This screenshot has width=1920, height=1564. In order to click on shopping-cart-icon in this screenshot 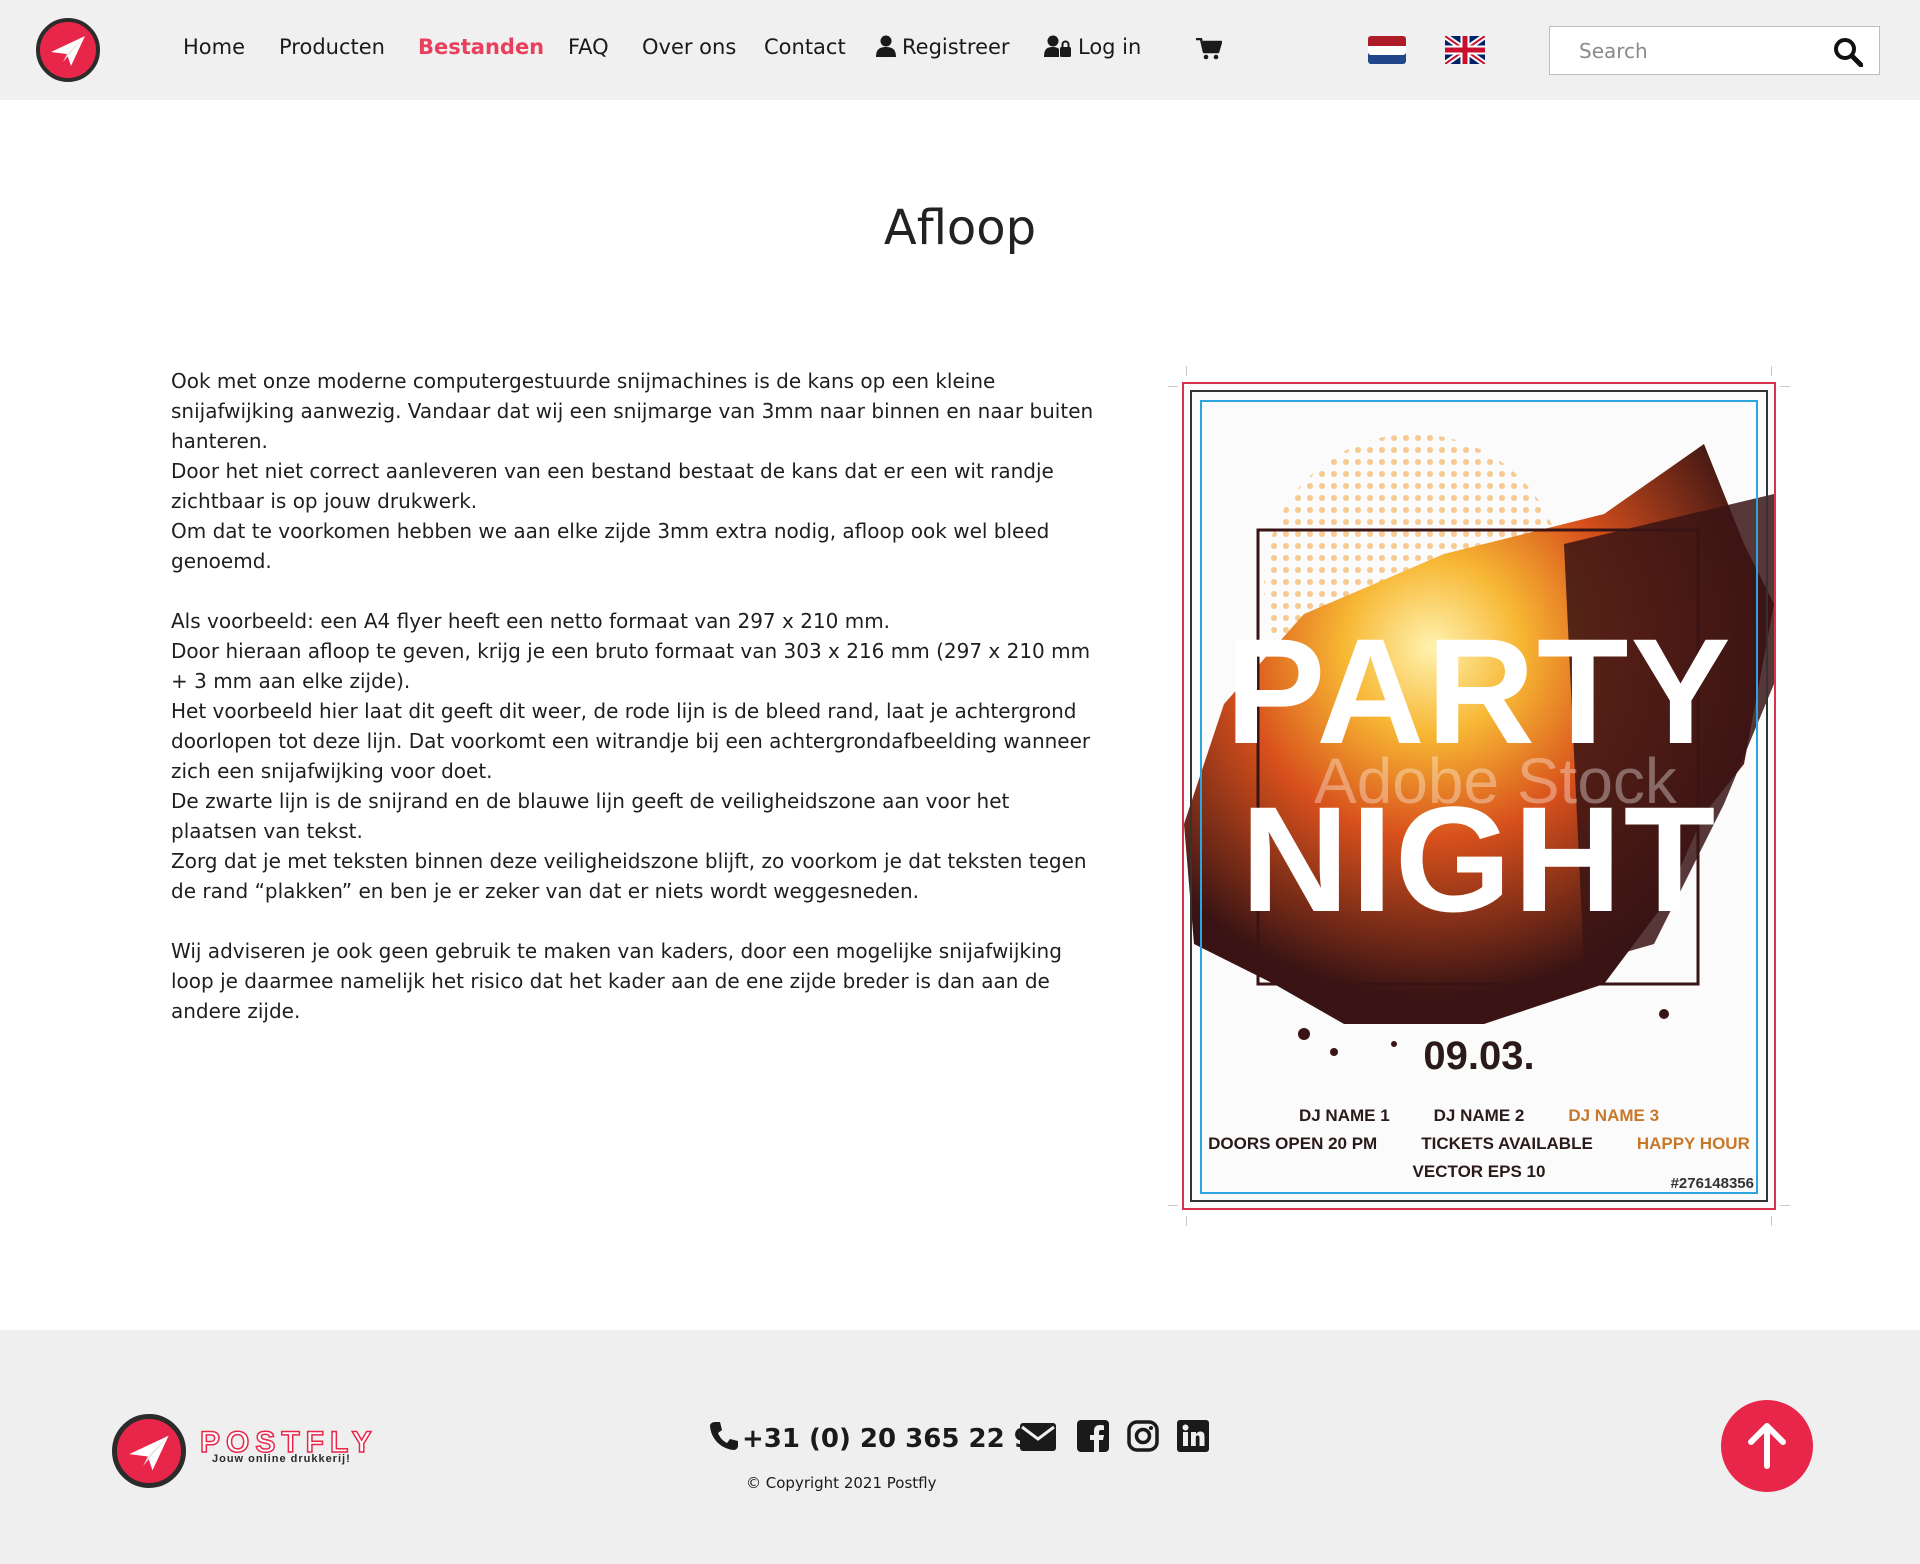, I will do `click(1209, 48)`.